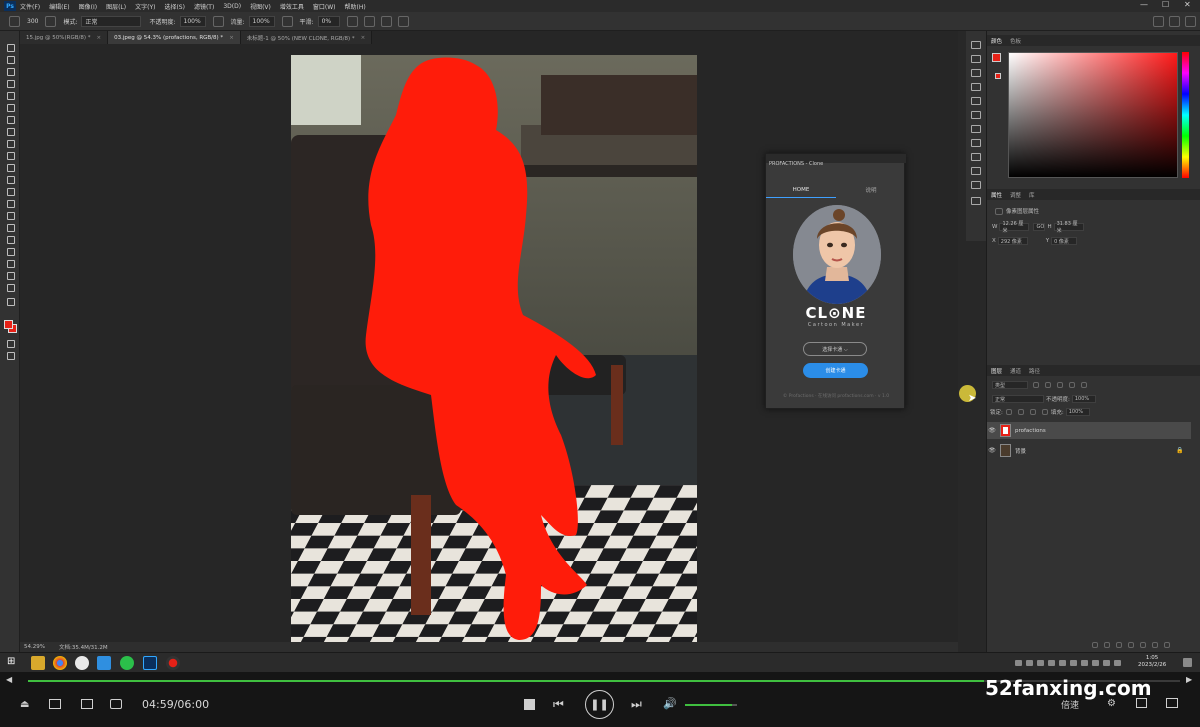 Image resolution: width=1200 pixels, height=727 pixels. Describe the element at coordinates (10, 179) in the screenshot. I see `eraser-tool-icon` at that location.